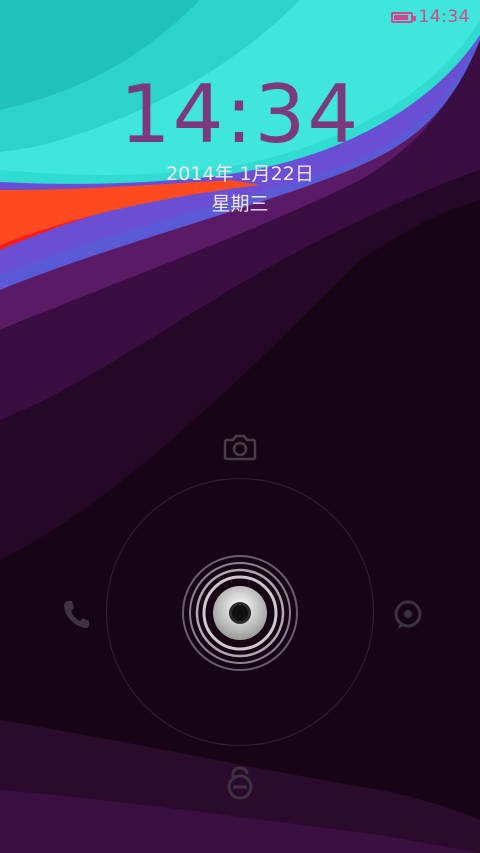 Image resolution: width=480 pixels, height=853 pixels. I want to click on lockscreen-date: 2014年 1月22日, so click(240, 174).